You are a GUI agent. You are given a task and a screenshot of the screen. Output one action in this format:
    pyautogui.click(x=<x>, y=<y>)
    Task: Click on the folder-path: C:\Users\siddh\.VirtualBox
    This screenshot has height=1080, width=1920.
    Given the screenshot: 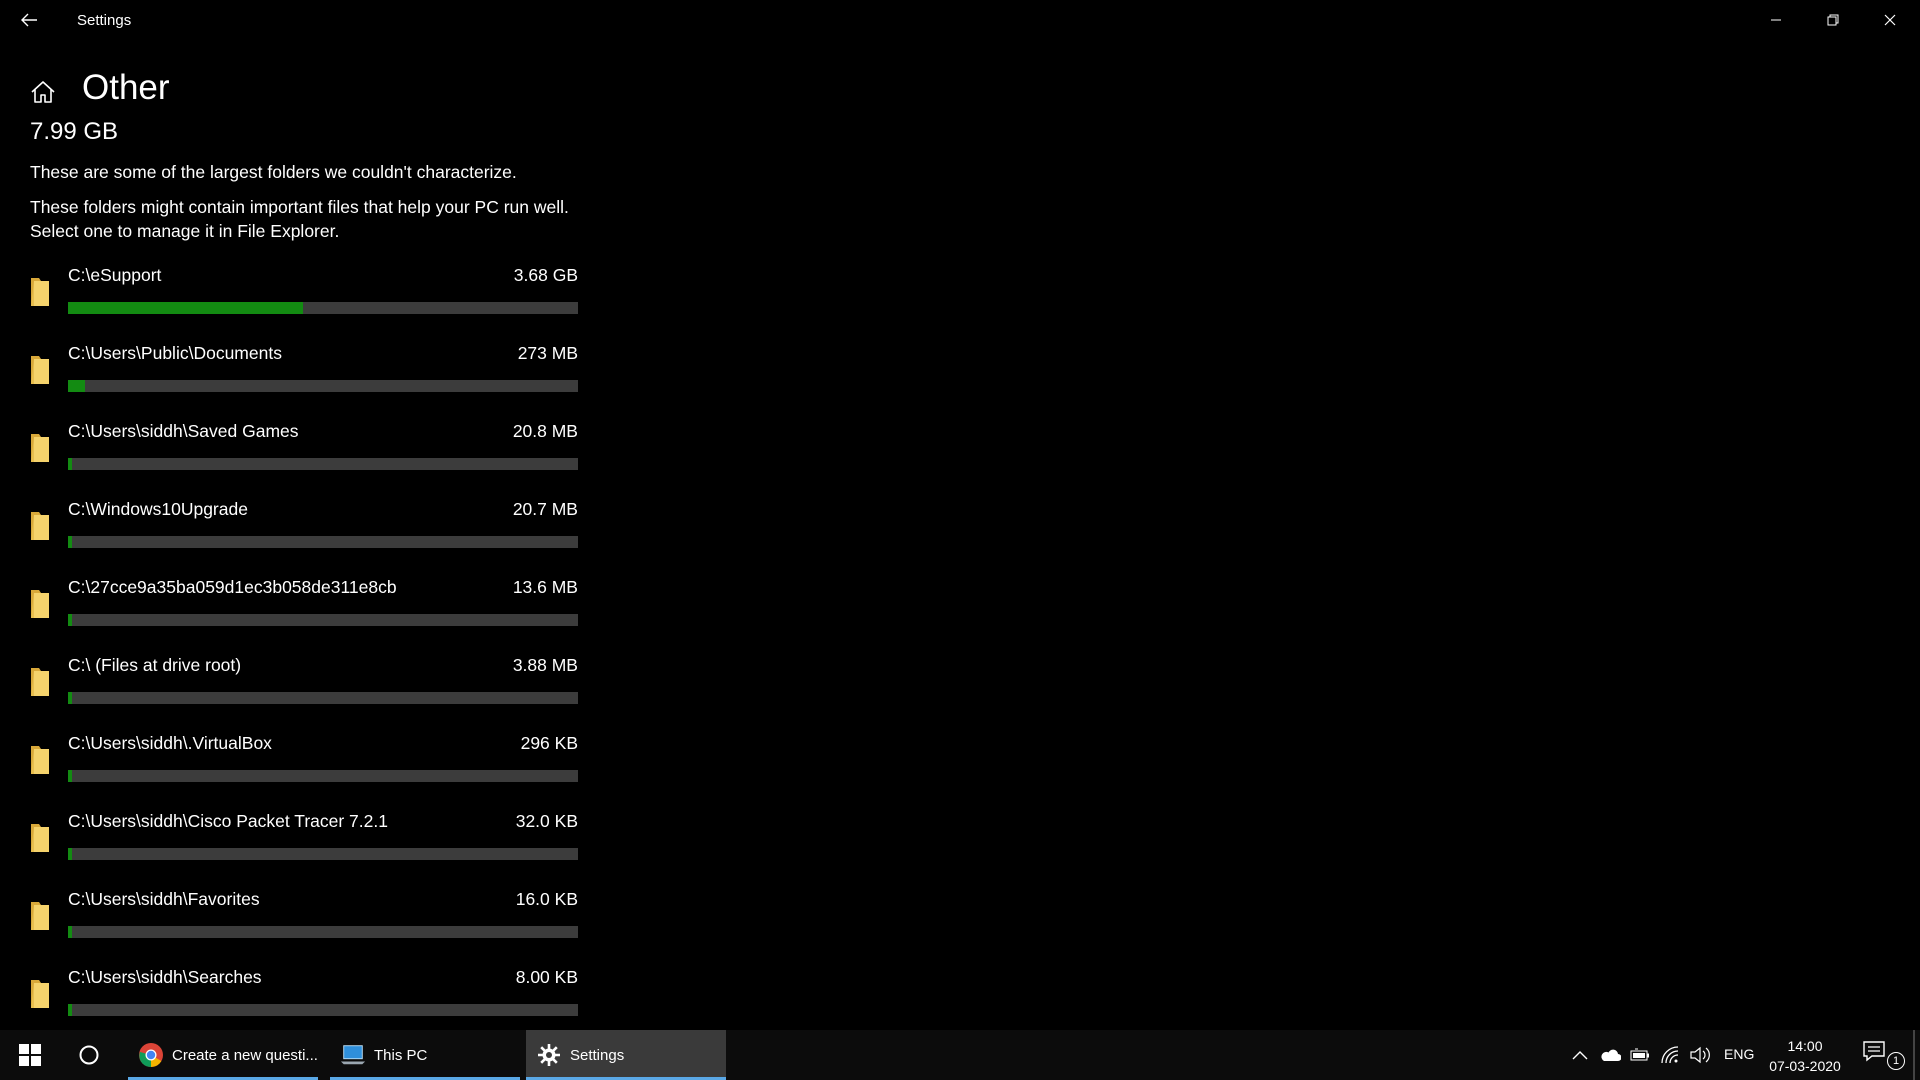 What is the action you would take?
    pyautogui.click(x=170, y=743)
    